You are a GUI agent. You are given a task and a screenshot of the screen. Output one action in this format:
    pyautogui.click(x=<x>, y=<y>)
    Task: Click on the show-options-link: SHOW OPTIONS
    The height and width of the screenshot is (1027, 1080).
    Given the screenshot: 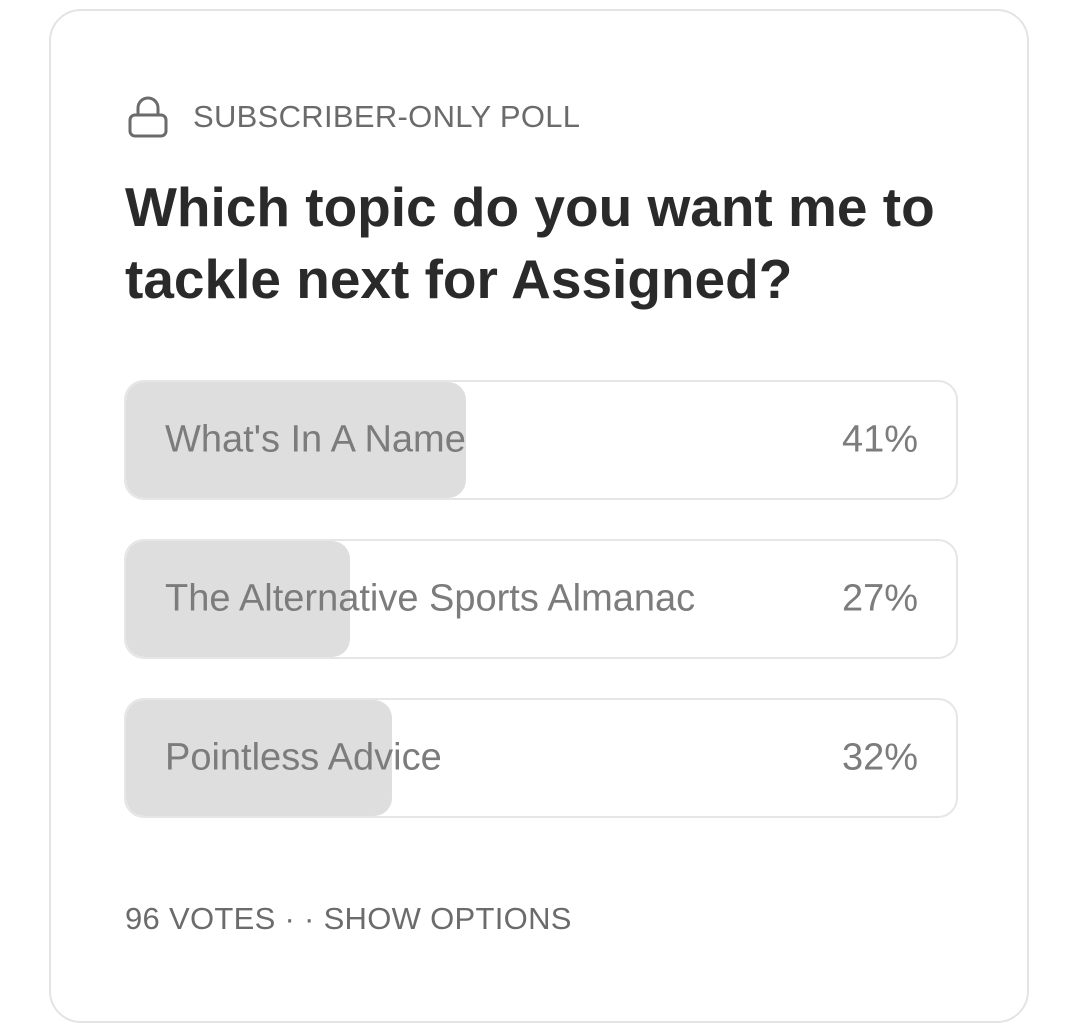 What is the action you would take?
    pyautogui.click(x=448, y=919)
    